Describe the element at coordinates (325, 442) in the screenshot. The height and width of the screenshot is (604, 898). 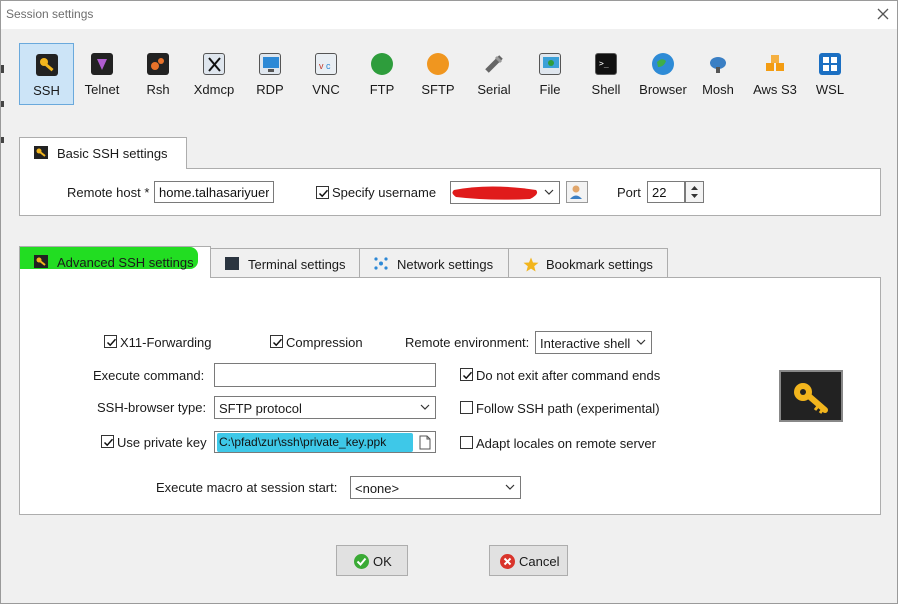
I see `private-key-path-input: C:\pfad\zur\ssh\private_key.ppk` at that location.